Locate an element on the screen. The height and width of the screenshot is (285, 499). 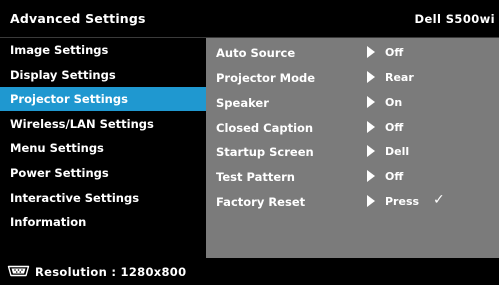
setting-label: Test Pattern is located at coordinates (255, 177).